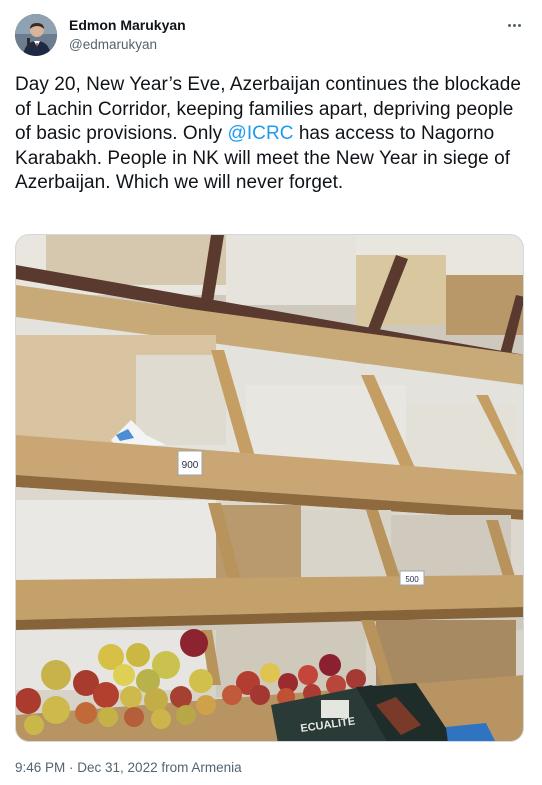 This screenshot has width=542, height=785. What do you see at coordinates (128, 767) in the screenshot?
I see `tweet-timestamp: 9:46 PM · Dec 31, 2022 from Armenia` at bounding box center [128, 767].